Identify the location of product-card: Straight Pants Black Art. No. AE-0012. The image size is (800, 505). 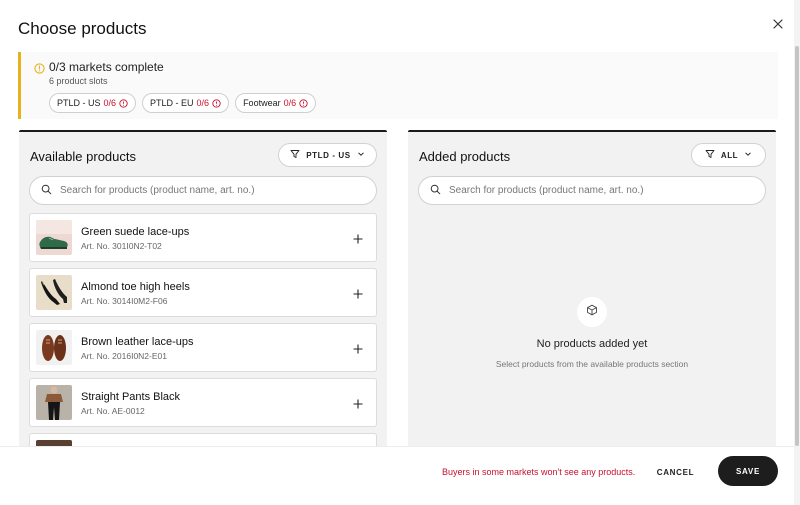
(203, 402).